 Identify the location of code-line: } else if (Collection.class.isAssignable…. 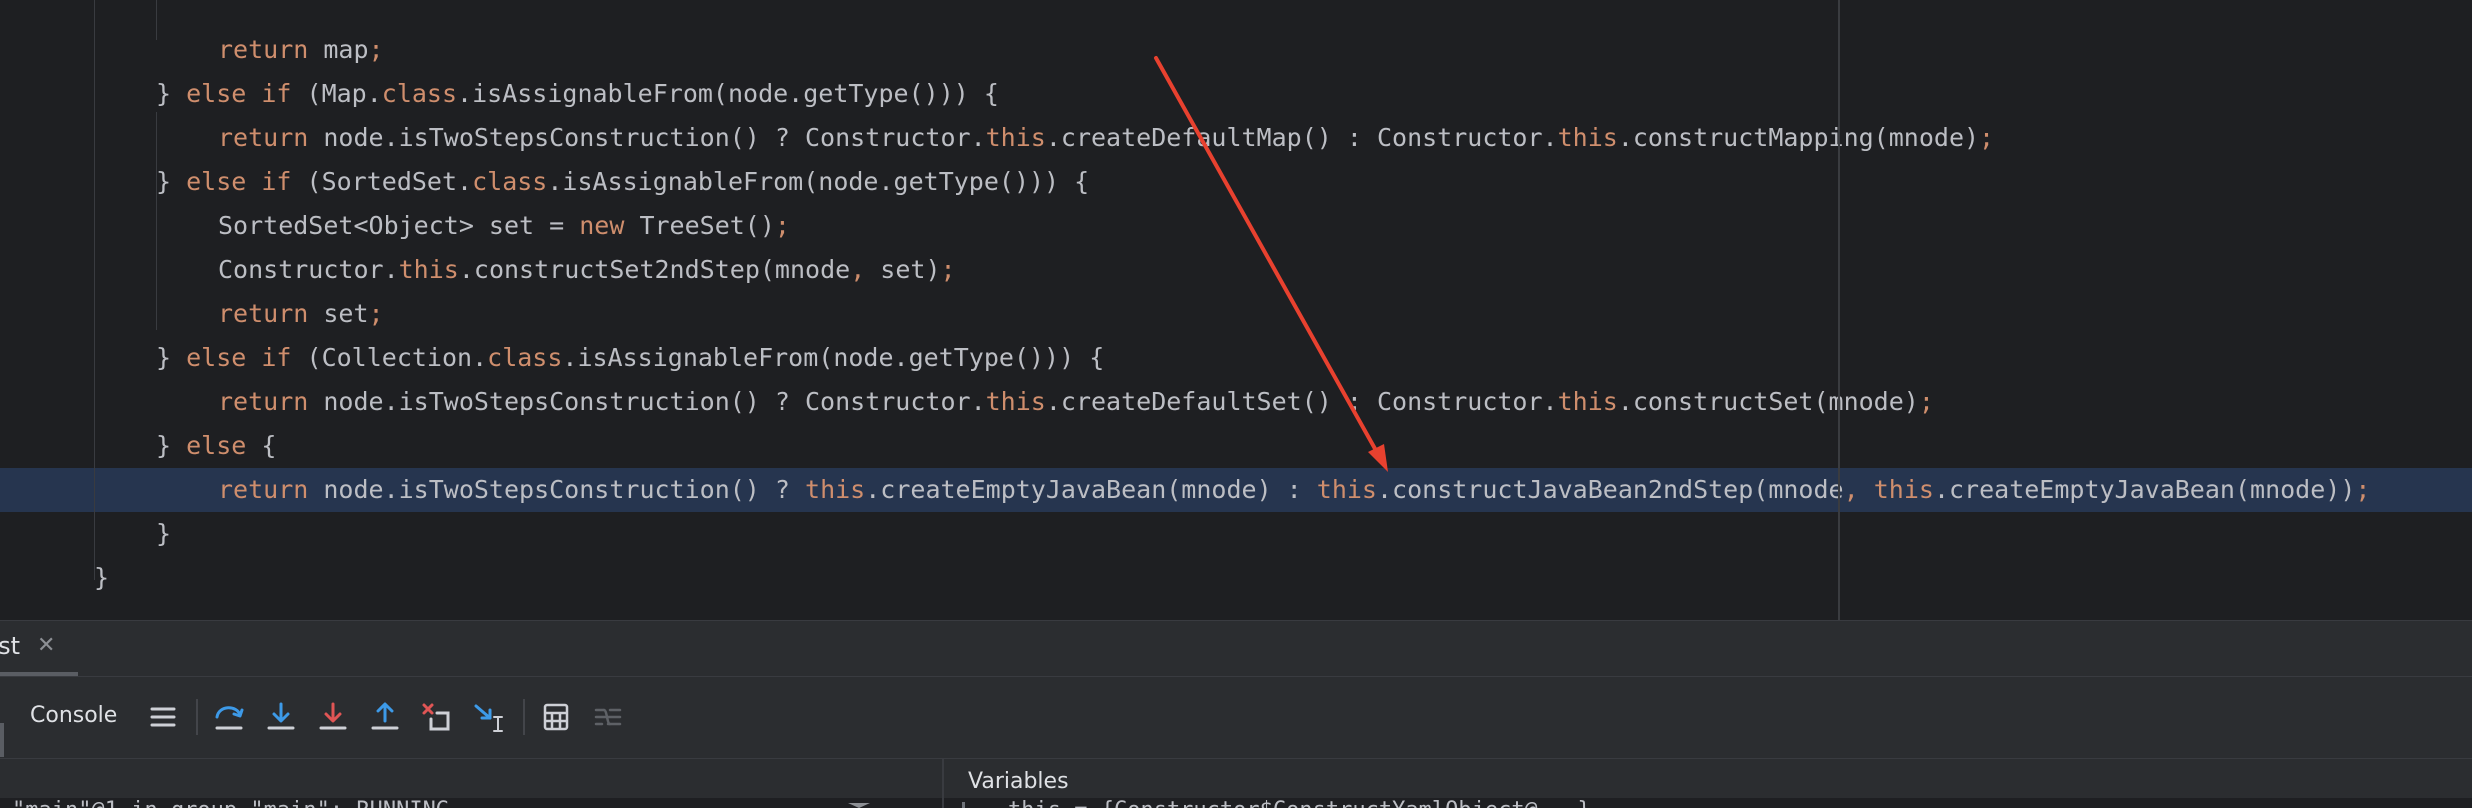
(1236, 358).